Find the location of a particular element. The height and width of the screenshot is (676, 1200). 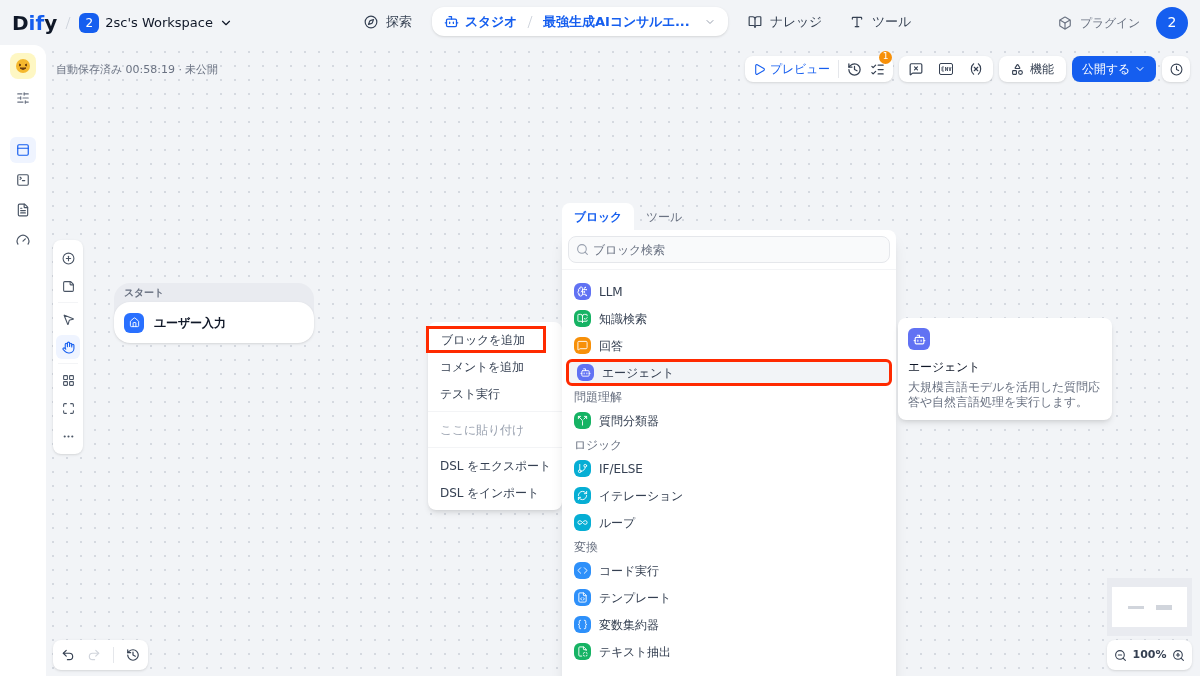

block-item: イテレーション is located at coordinates (729, 495).